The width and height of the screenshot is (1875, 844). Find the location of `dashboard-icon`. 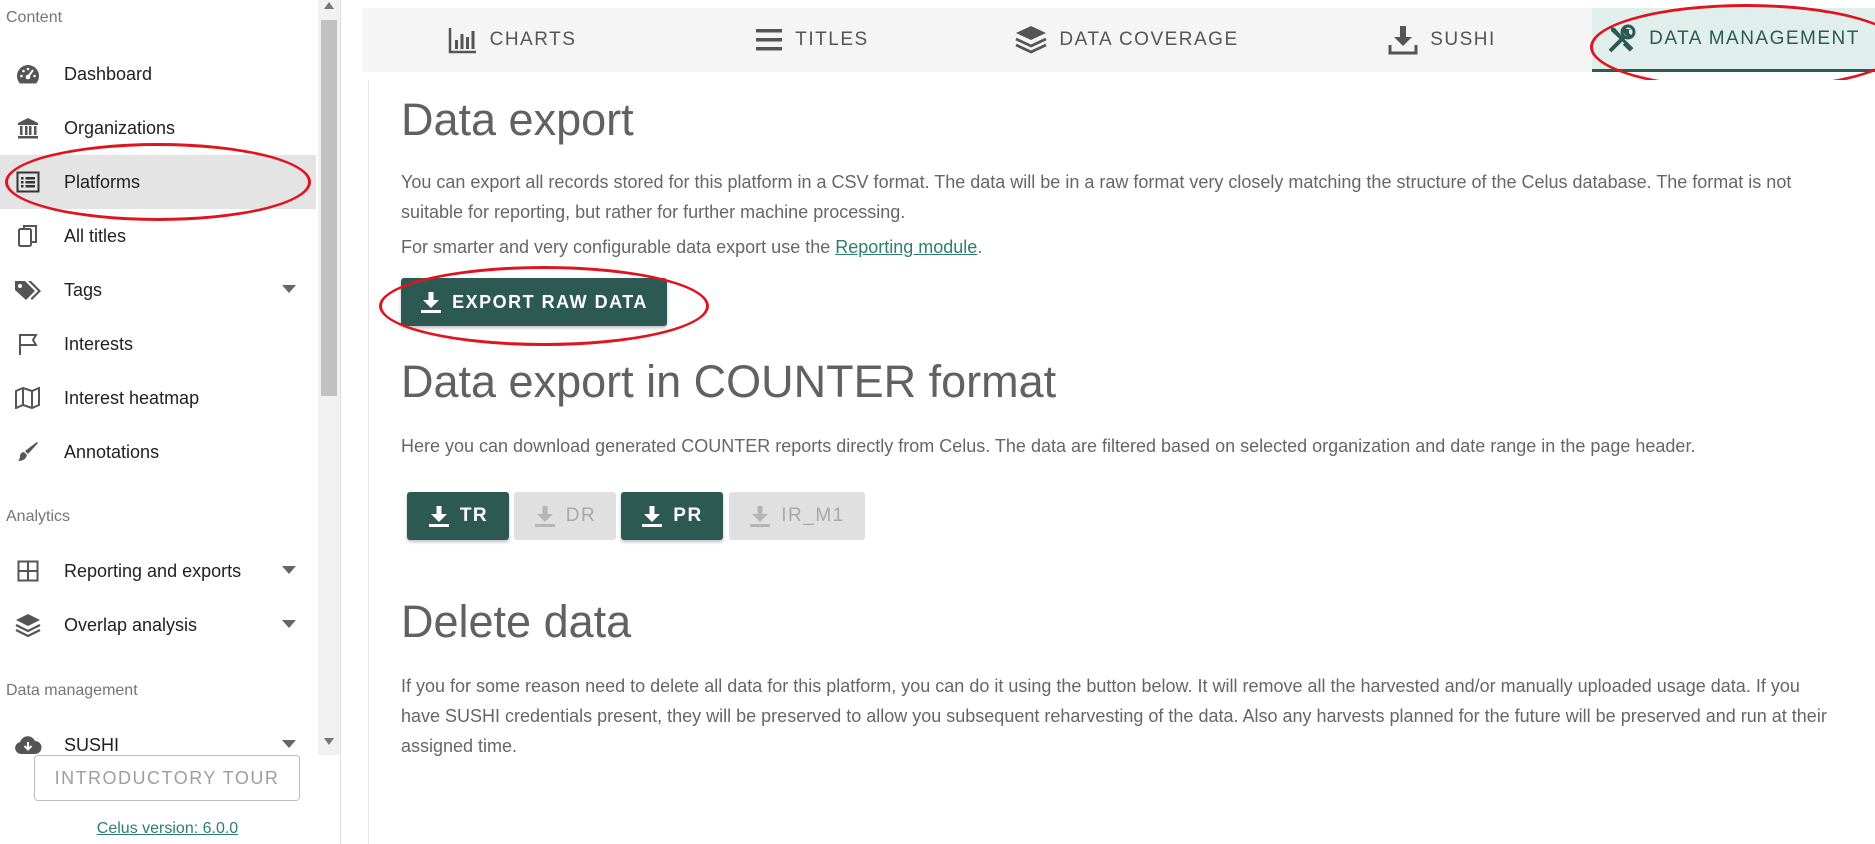

dashboard-icon is located at coordinates (28, 74).